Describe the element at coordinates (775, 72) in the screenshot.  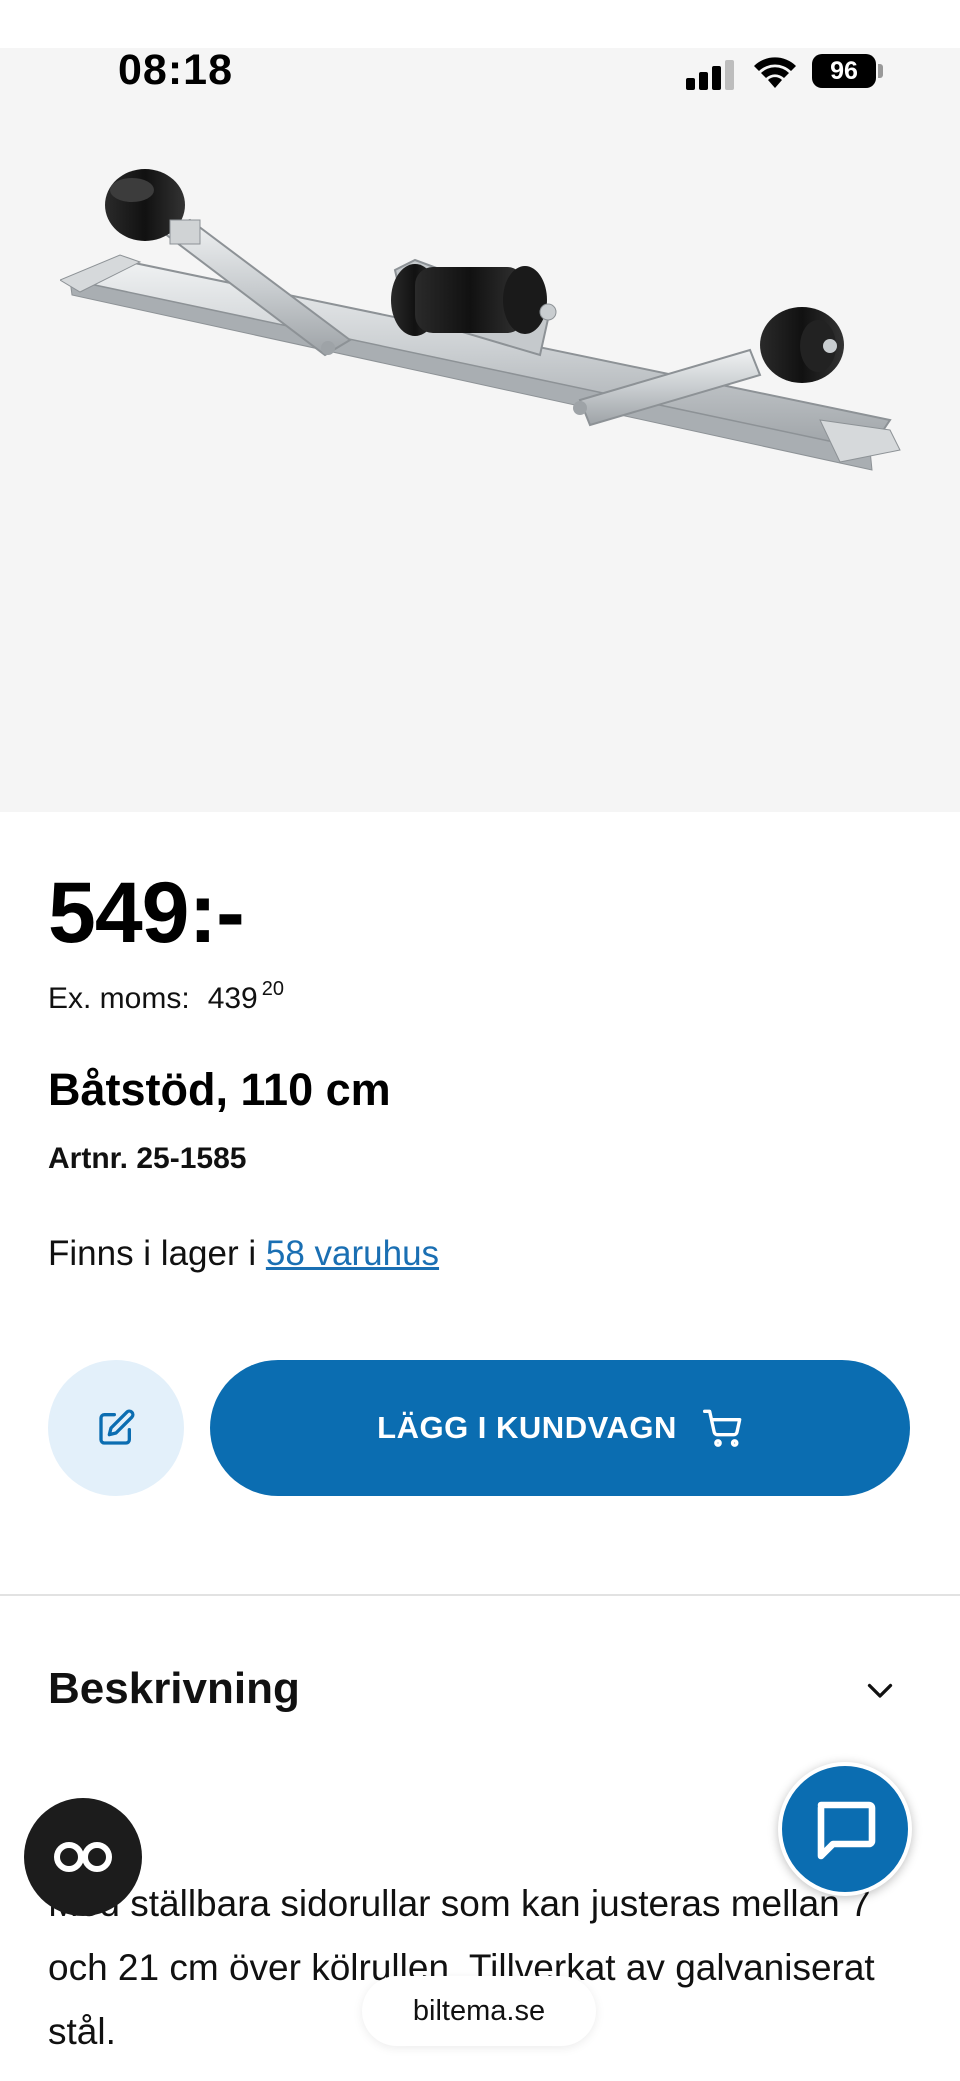
I see `wifi-icon` at that location.